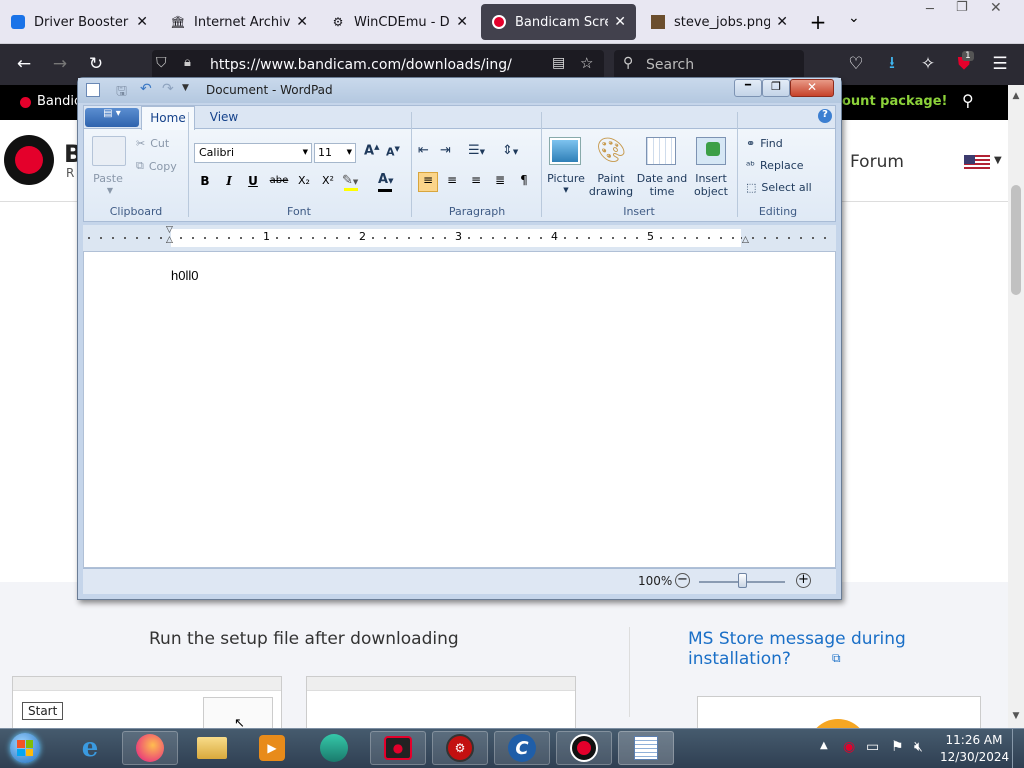 The image size is (1024, 768). What do you see at coordinates (848, 649) in the screenshot?
I see `ms-store-link: MS Store message during installation?` at bounding box center [848, 649].